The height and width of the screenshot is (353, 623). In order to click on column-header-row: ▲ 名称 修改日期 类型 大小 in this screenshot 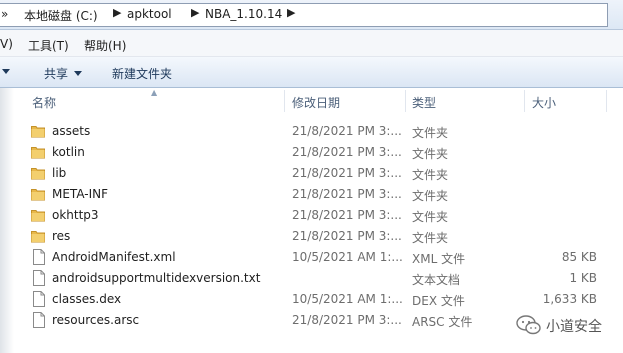, I will do `click(311, 101)`.